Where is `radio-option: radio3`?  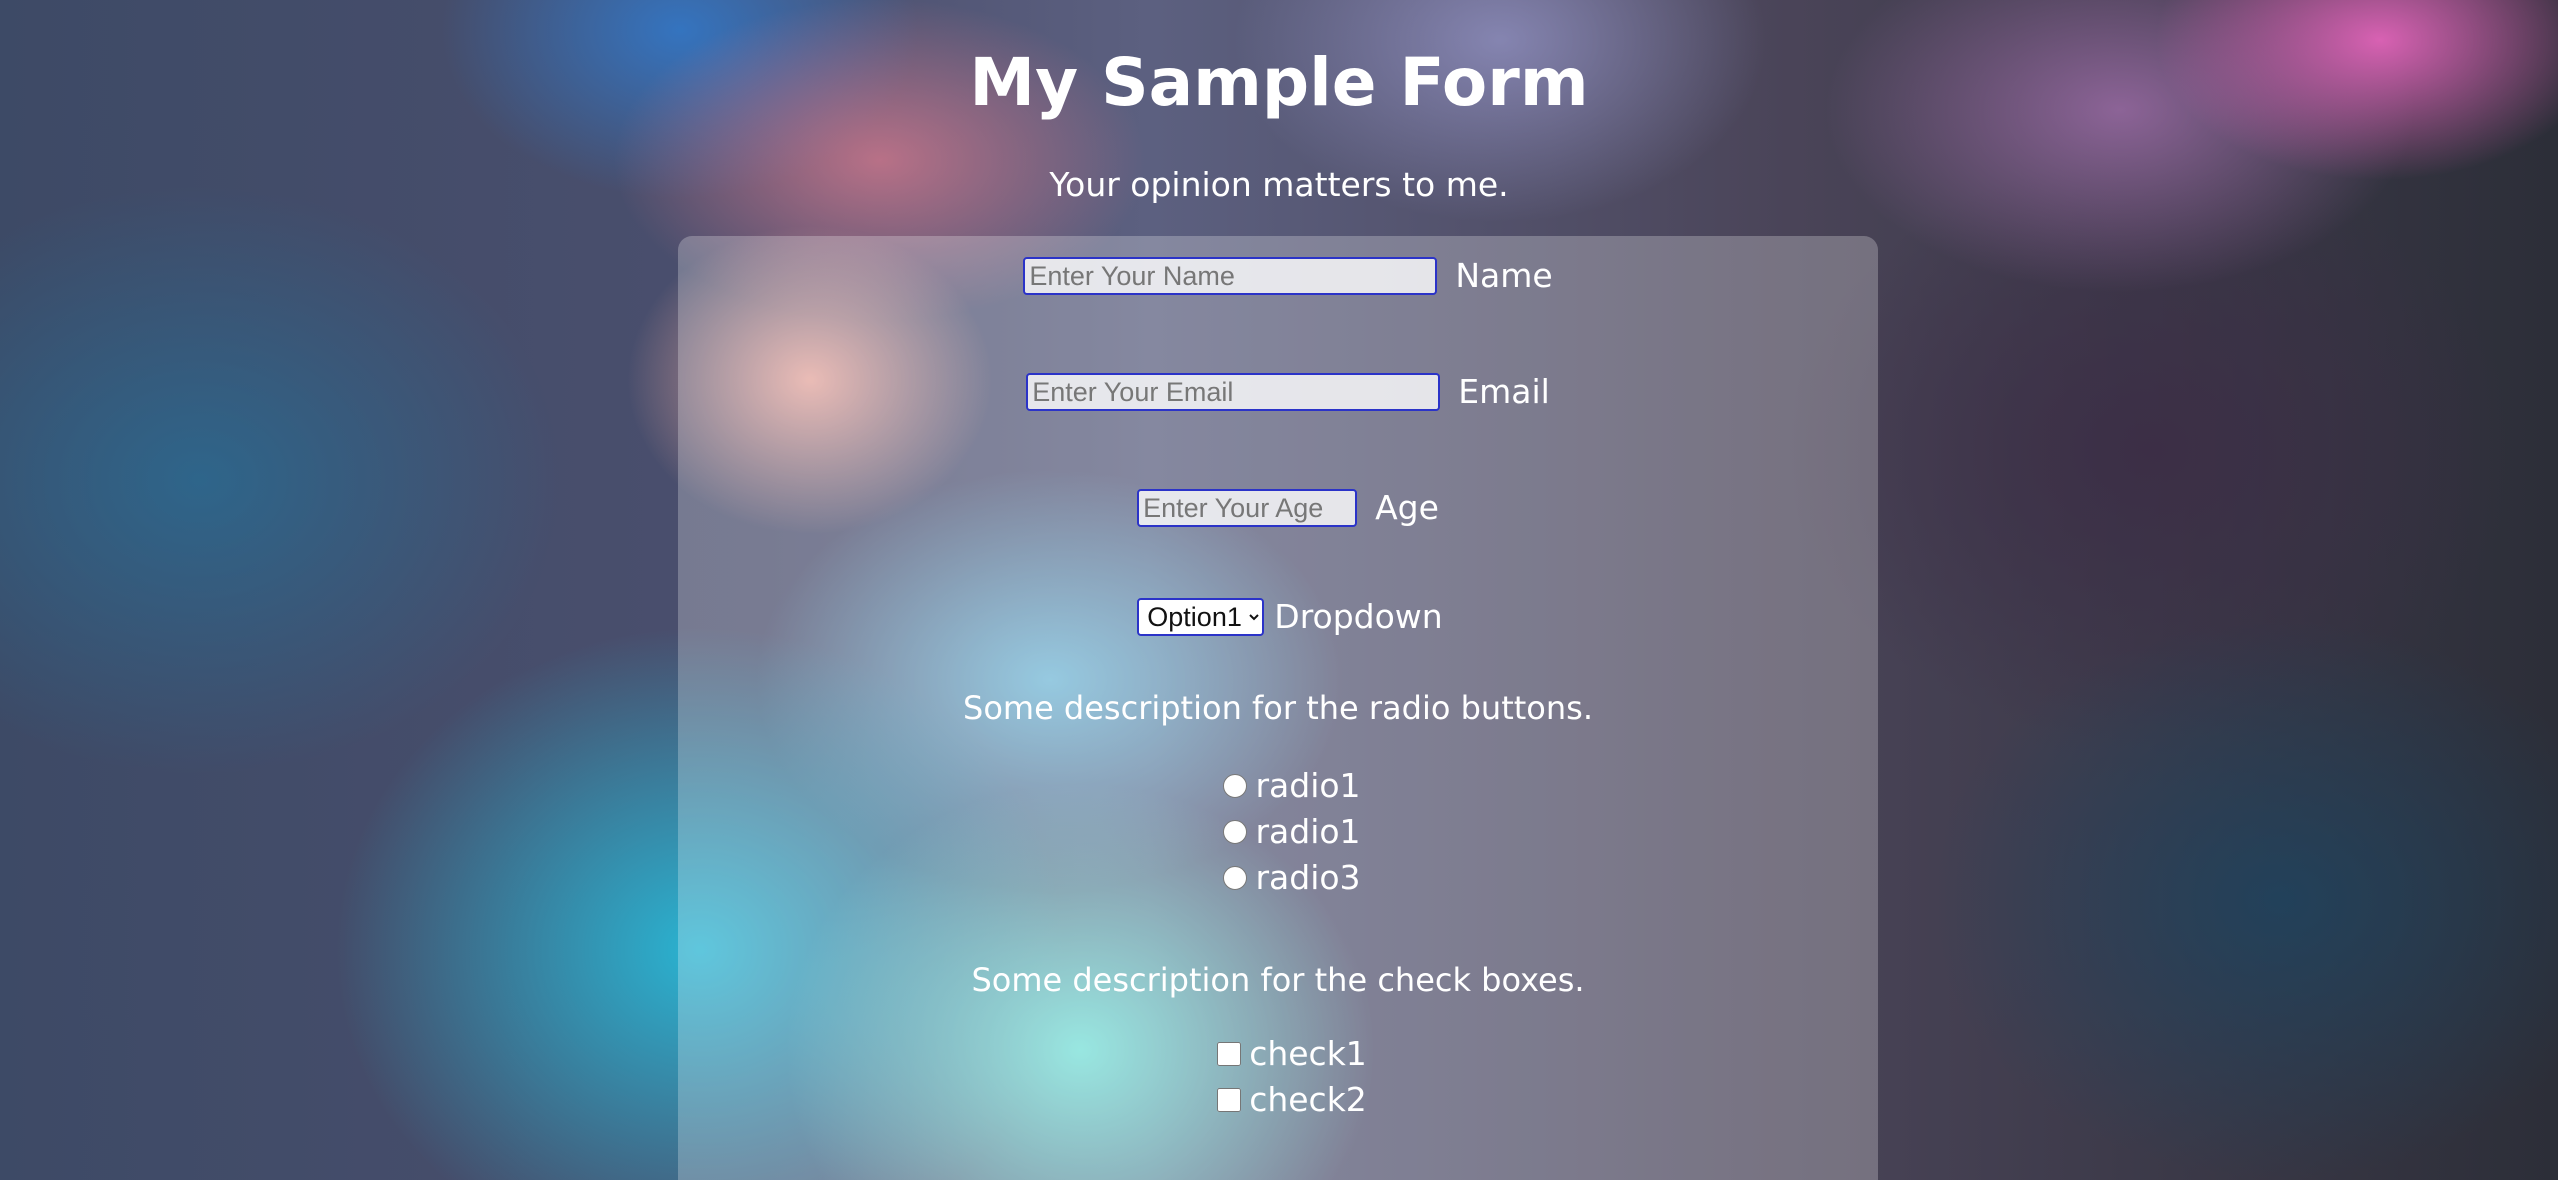
radio-option: radio3 is located at coordinates (1278, 878).